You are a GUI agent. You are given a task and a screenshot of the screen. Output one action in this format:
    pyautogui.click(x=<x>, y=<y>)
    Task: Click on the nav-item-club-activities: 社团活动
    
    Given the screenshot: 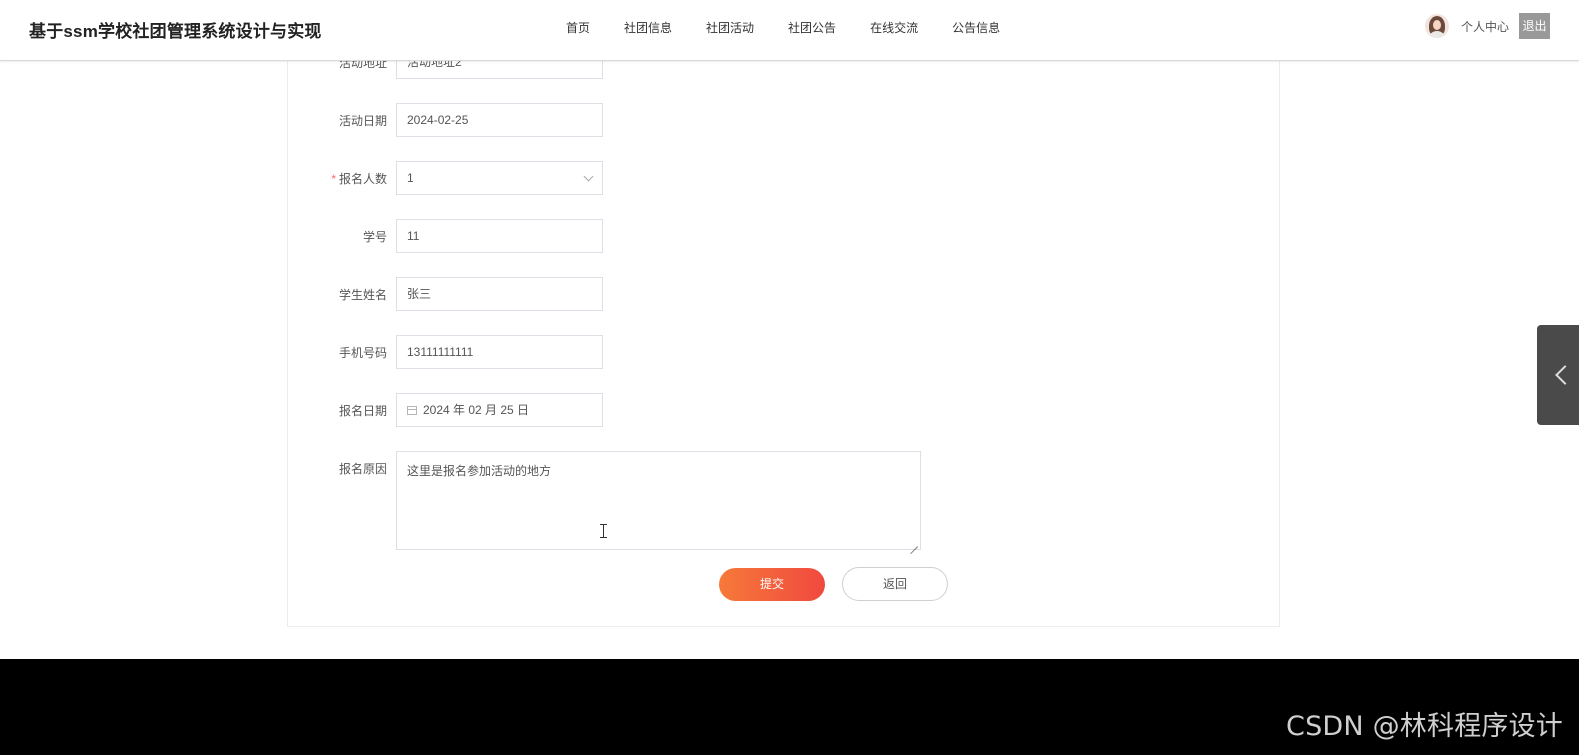 What is the action you would take?
    pyautogui.click(x=730, y=27)
    